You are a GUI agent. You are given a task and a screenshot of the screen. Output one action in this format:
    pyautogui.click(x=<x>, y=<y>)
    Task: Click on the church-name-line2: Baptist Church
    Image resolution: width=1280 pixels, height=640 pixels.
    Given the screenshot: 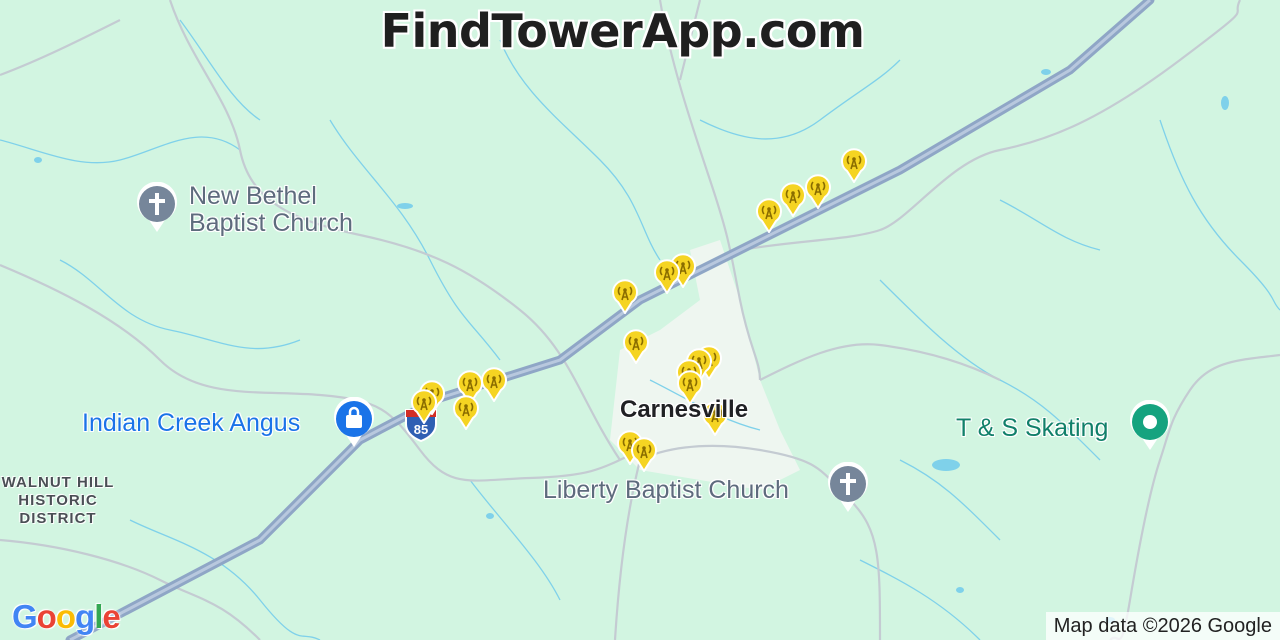 What is the action you would take?
    pyautogui.click(x=271, y=223)
    